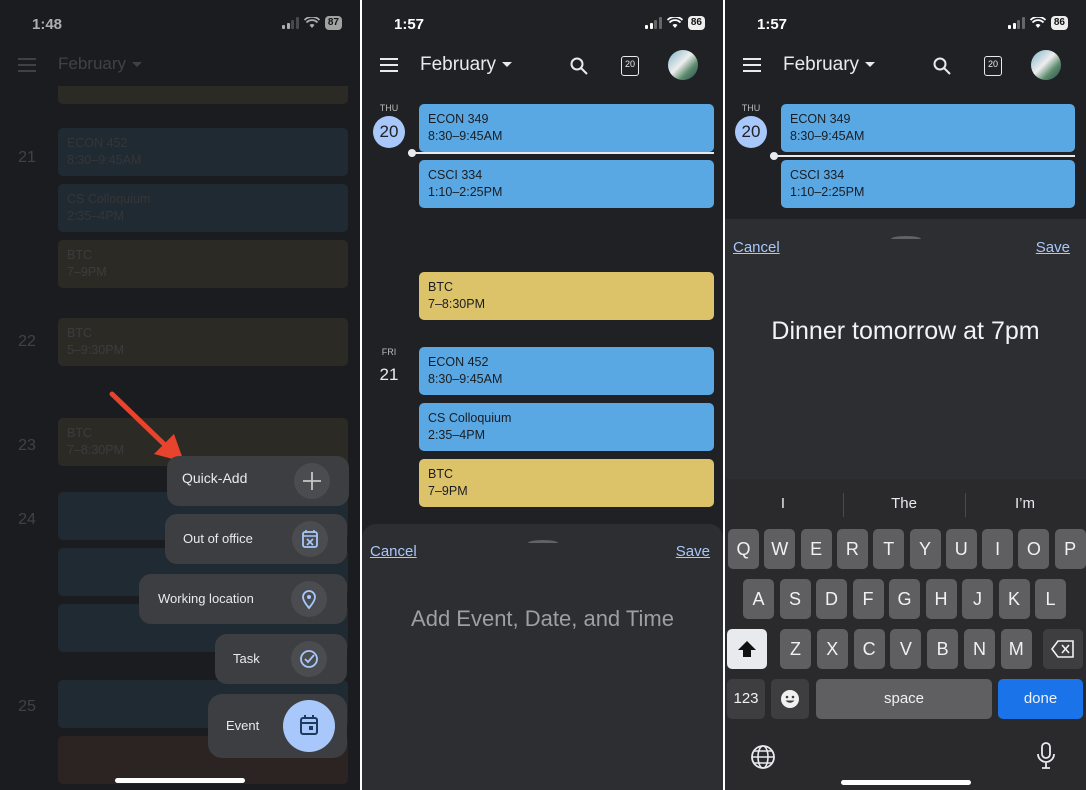 Image resolution: width=1086 pixels, height=790 pixels. I want to click on space-key: space, so click(904, 699).